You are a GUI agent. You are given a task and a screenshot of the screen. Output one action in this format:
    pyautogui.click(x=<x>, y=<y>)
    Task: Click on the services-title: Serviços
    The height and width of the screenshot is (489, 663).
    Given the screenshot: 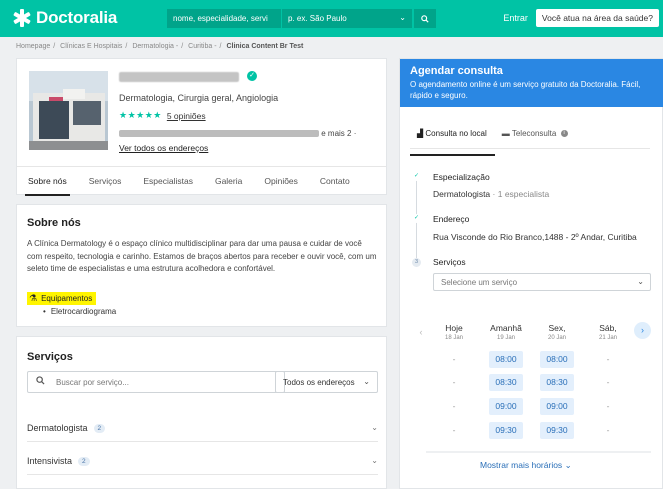 What is the action you would take?
    pyautogui.click(x=50, y=357)
    